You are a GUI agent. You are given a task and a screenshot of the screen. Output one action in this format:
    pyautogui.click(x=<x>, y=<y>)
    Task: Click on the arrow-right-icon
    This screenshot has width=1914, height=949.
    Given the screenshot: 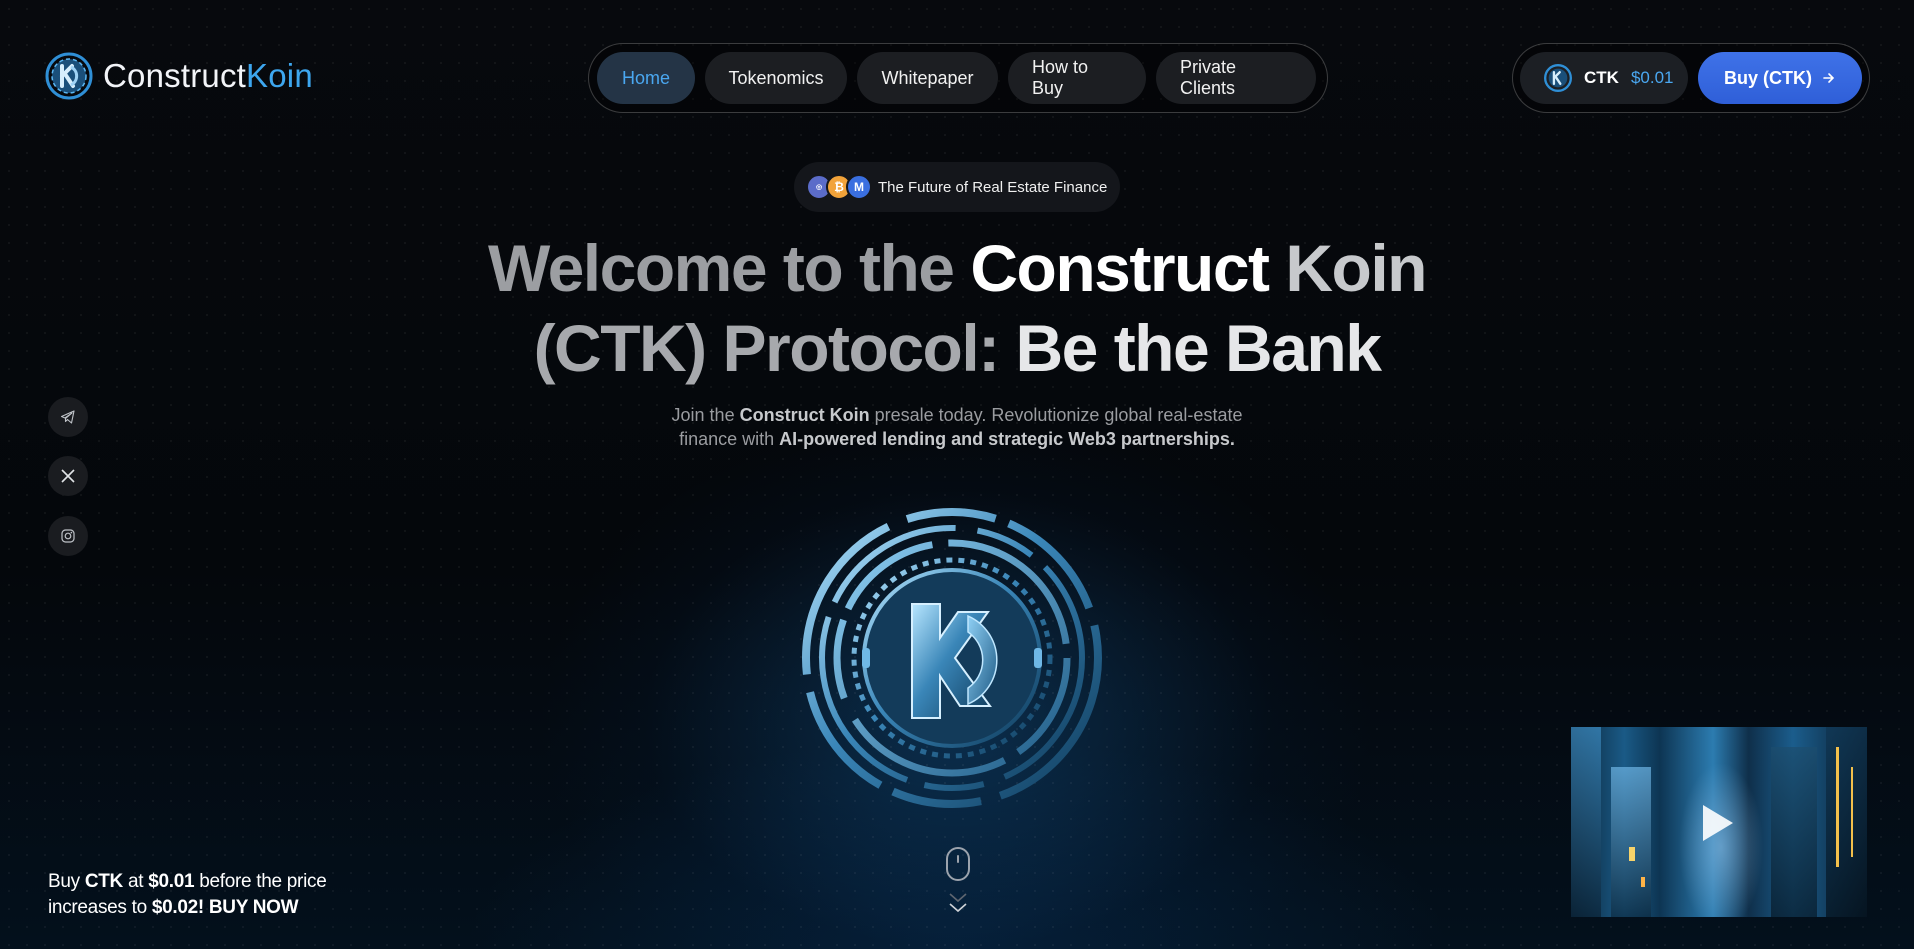 What is the action you would take?
    pyautogui.click(x=1829, y=78)
    